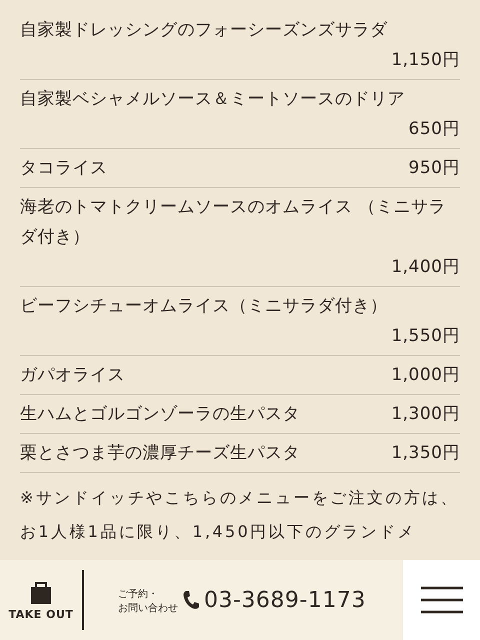  Describe the element at coordinates (434, 168) in the screenshot. I see `menu-item-price: 950円` at that location.